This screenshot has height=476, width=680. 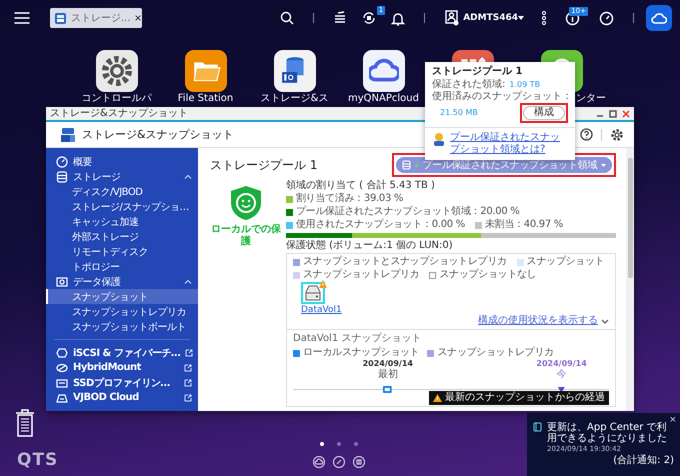 I want to click on search-icon, so click(x=287, y=18).